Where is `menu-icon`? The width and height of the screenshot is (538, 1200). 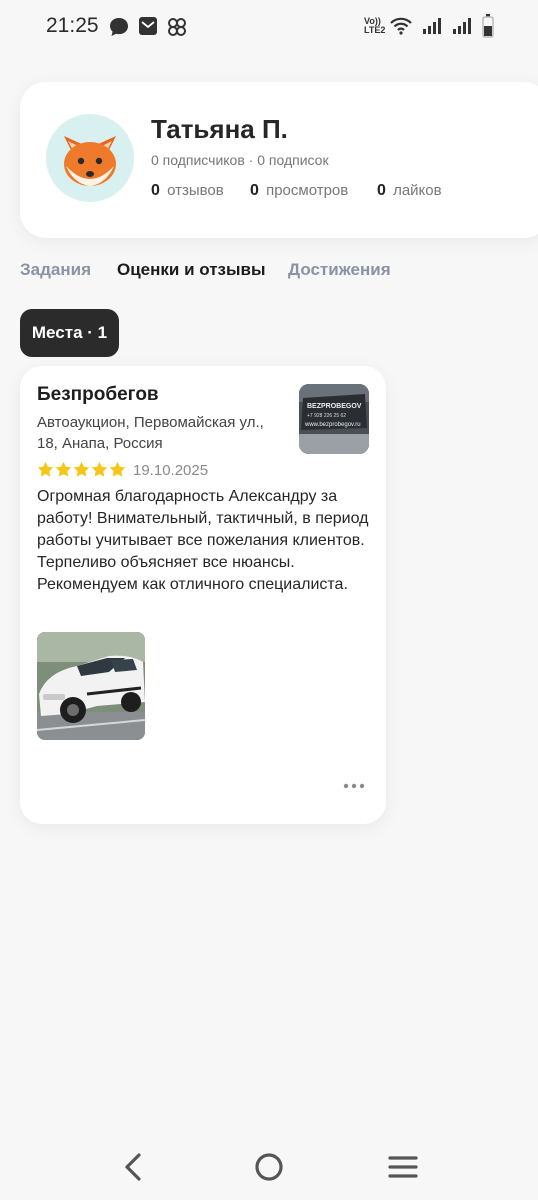
menu-icon is located at coordinates (403, 1167).